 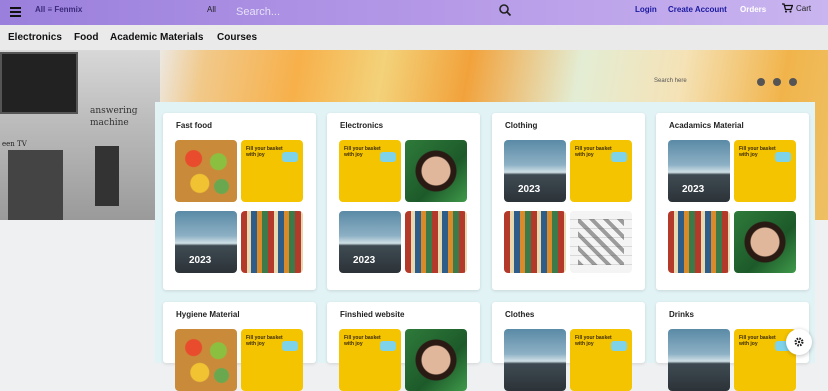 I want to click on brand-logo: All ≡ Fenmix, so click(x=58, y=9).